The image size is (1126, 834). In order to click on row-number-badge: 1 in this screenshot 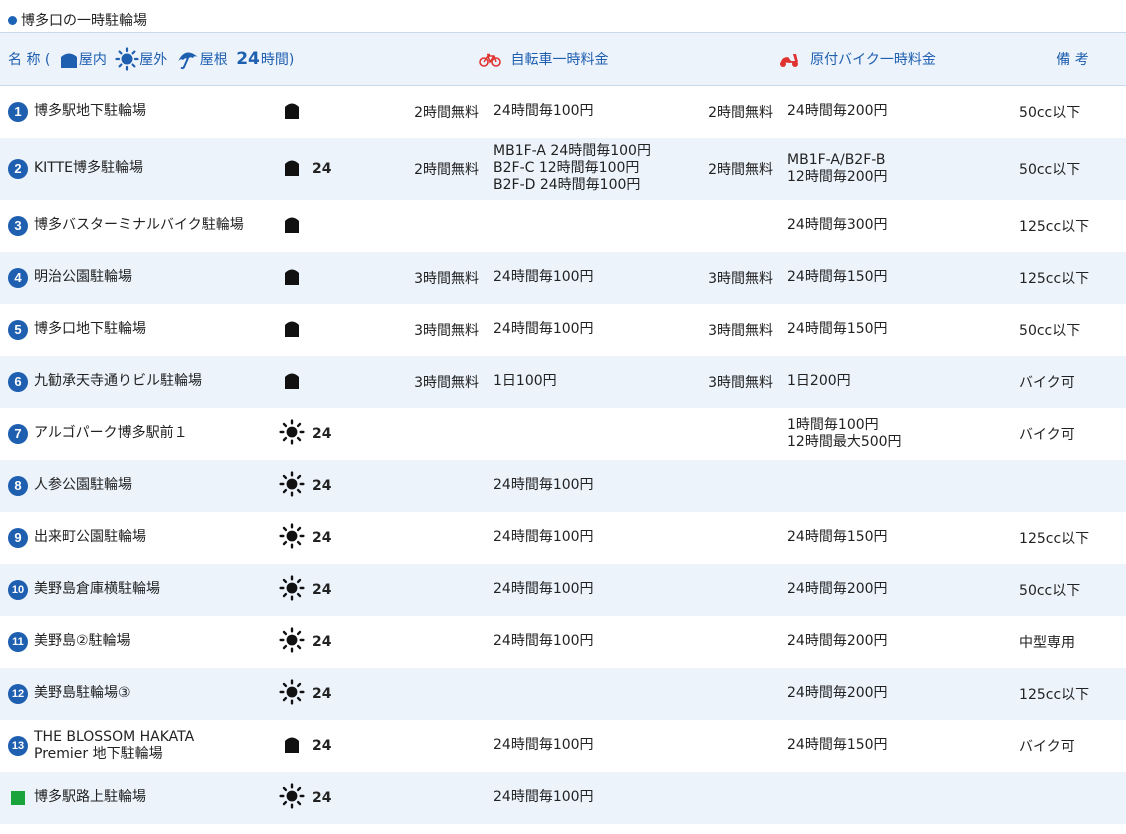, I will do `click(18, 111)`.